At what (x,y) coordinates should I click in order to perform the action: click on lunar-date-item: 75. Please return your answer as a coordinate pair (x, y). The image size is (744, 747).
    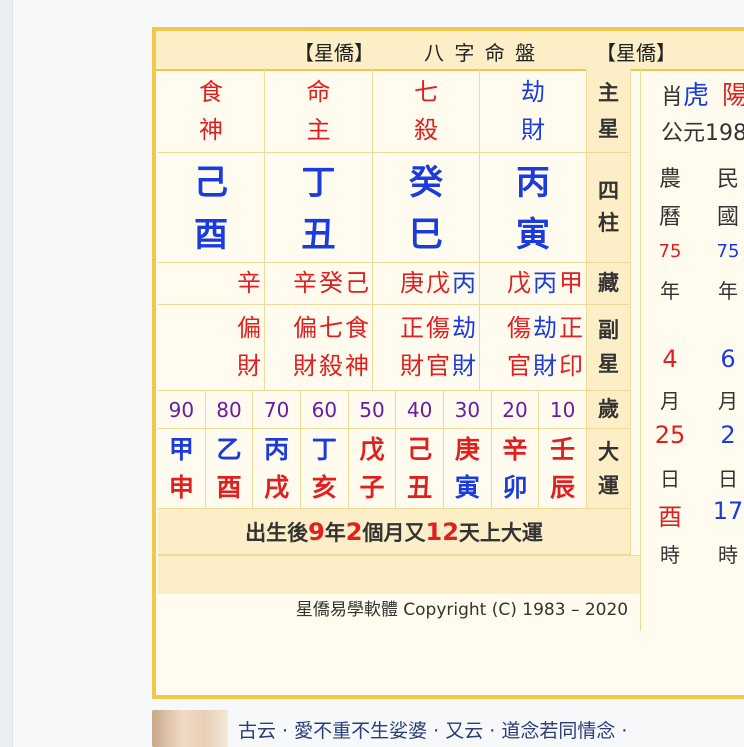
    Looking at the image, I should click on (670, 251).